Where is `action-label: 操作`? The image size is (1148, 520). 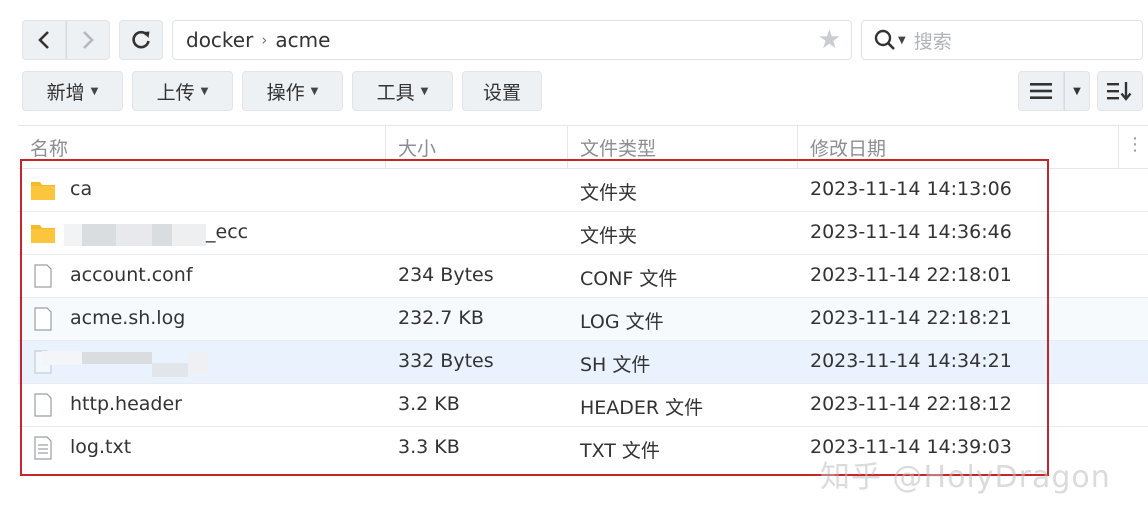
action-label: 操作 is located at coordinates (285, 92).